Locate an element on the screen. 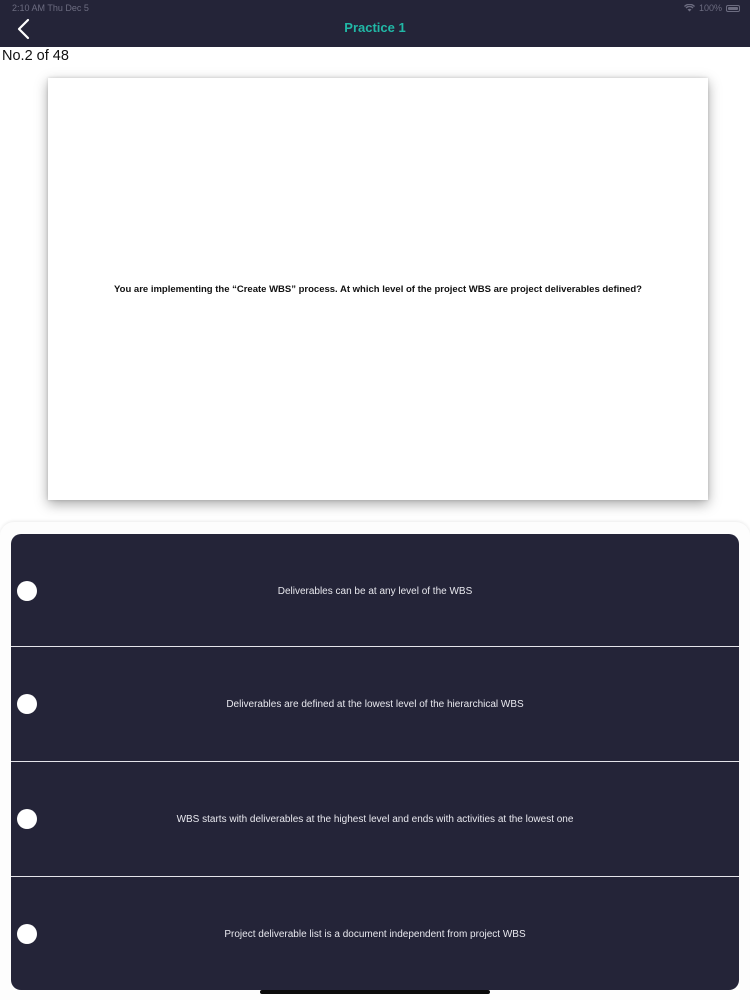  status-indicators: 100% is located at coordinates (711, 8).